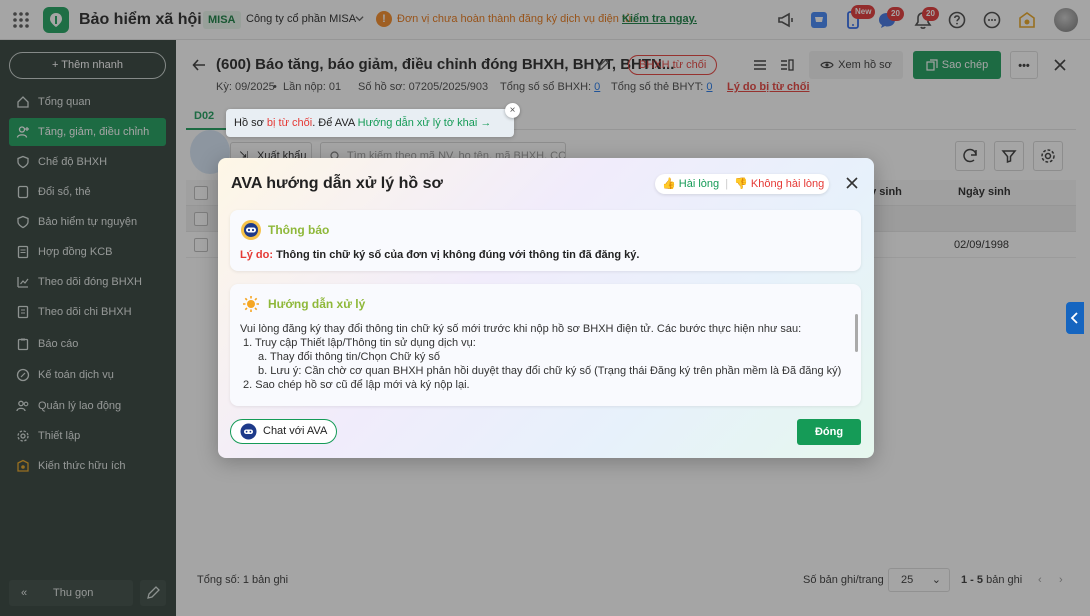 This screenshot has height=616, width=1090. Describe the element at coordinates (249, 123) in the screenshot. I see `tooltip-prefix: Hồ sơ` at that location.